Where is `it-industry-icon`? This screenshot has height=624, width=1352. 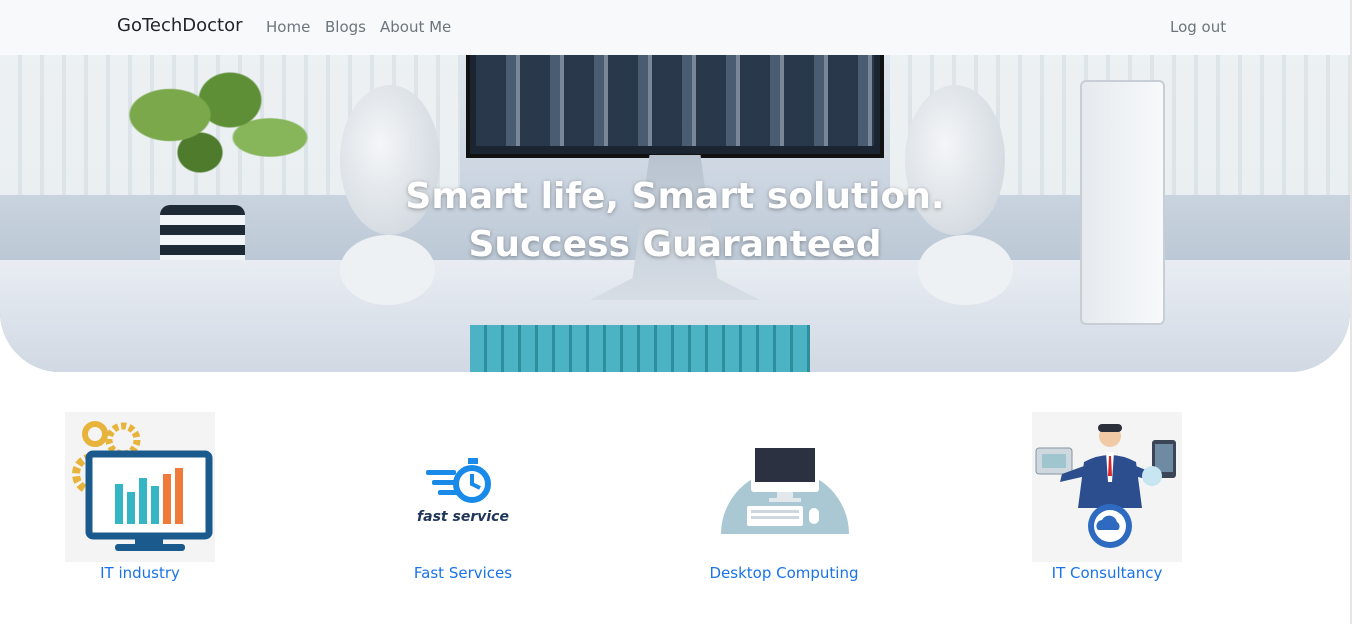
it-industry-icon is located at coordinates (140, 487).